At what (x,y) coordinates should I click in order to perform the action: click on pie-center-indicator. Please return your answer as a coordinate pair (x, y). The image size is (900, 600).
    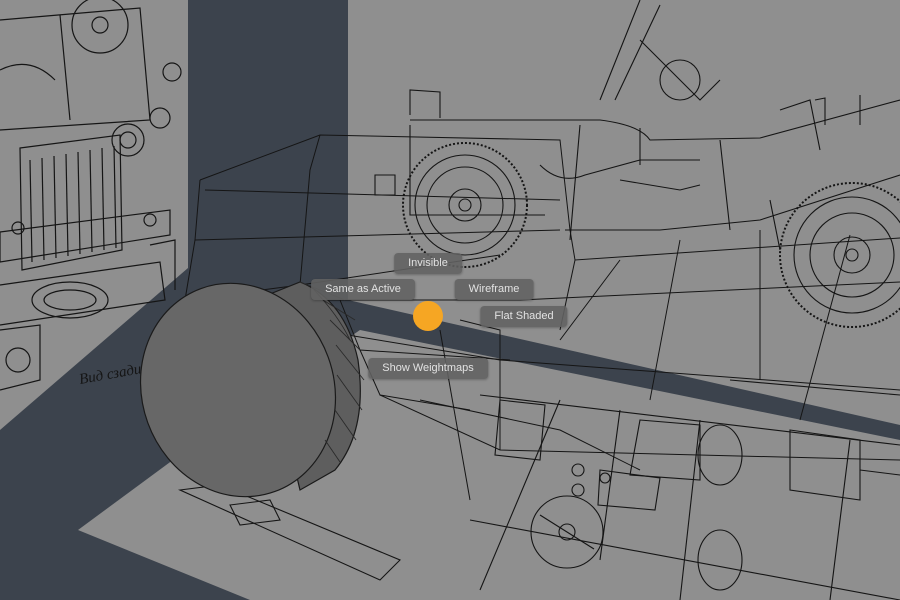
    Looking at the image, I should click on (428, 316).